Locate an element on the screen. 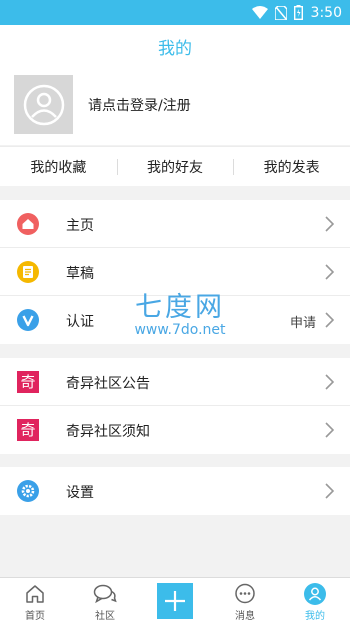 The height and width of the screenshot is (622, 350). draft-icon is located at coordinates (28, 272).